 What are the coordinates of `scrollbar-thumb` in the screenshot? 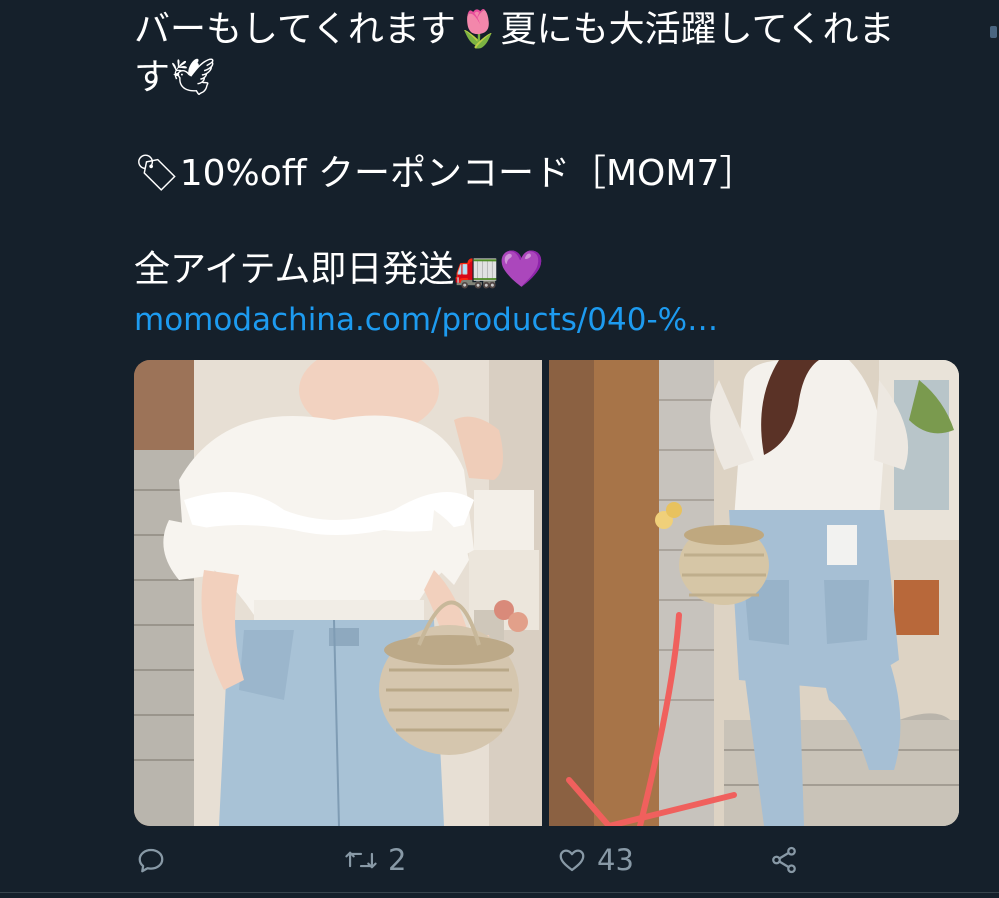 It's located at (993, 32).